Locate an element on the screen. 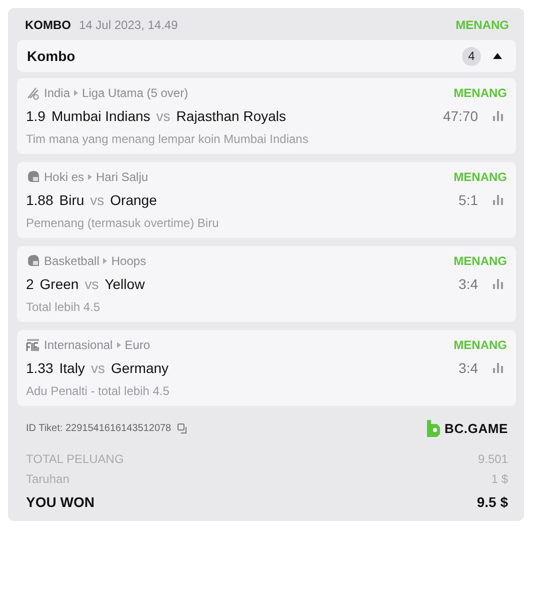 This screenshot has width=539, height=595. count-badge: 4 is located at coordinates (471, 56).